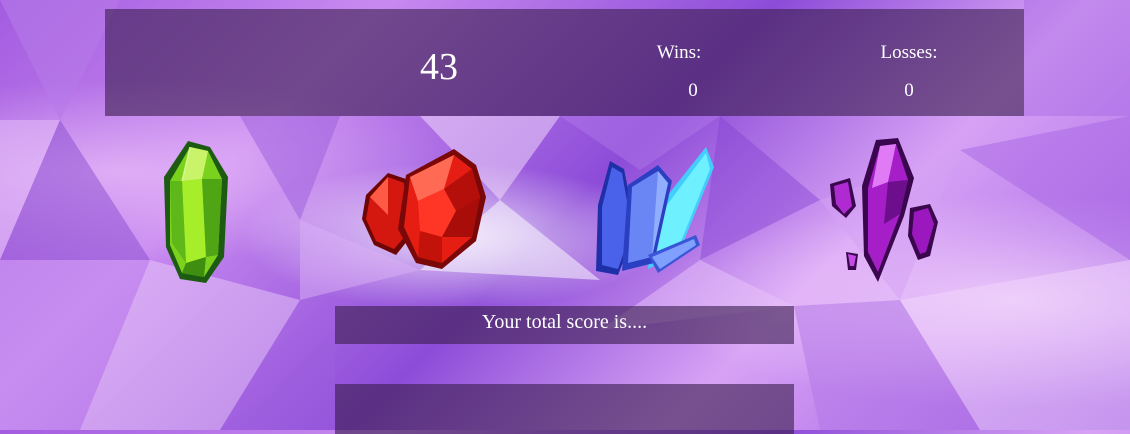 The image size is (1130, 434). Describe the element at coordinates (909, 52) in the screenshot. I see `losses-label: Losses:` at that location.